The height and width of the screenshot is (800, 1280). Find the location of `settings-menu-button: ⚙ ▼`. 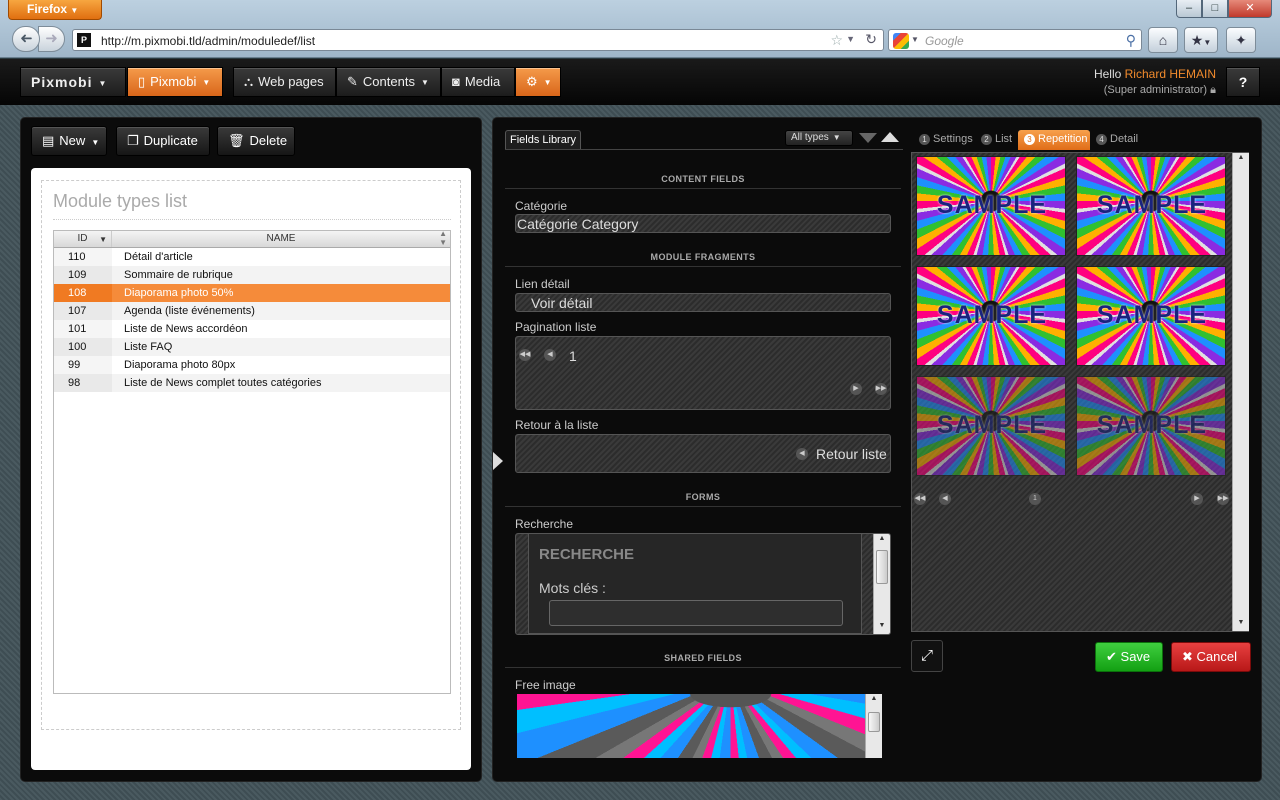

settings-menu-button: ⚙ ▼ is located at coordinates (538, 82).